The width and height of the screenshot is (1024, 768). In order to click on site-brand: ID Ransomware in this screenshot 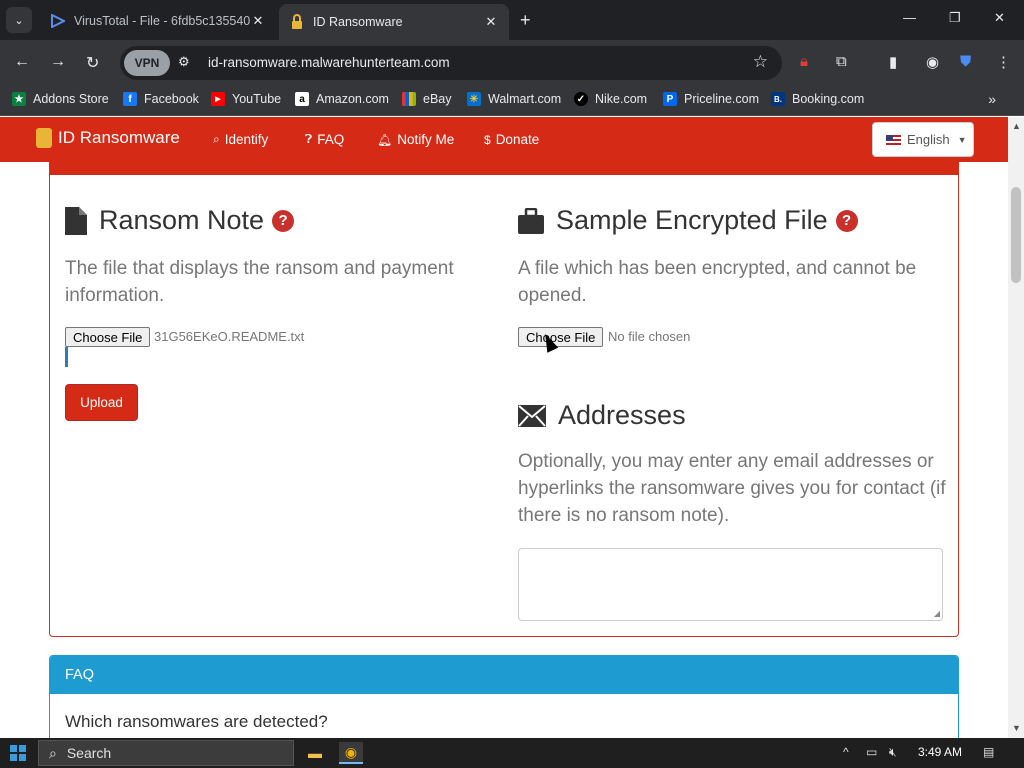, I will do `click(108, 138)`.